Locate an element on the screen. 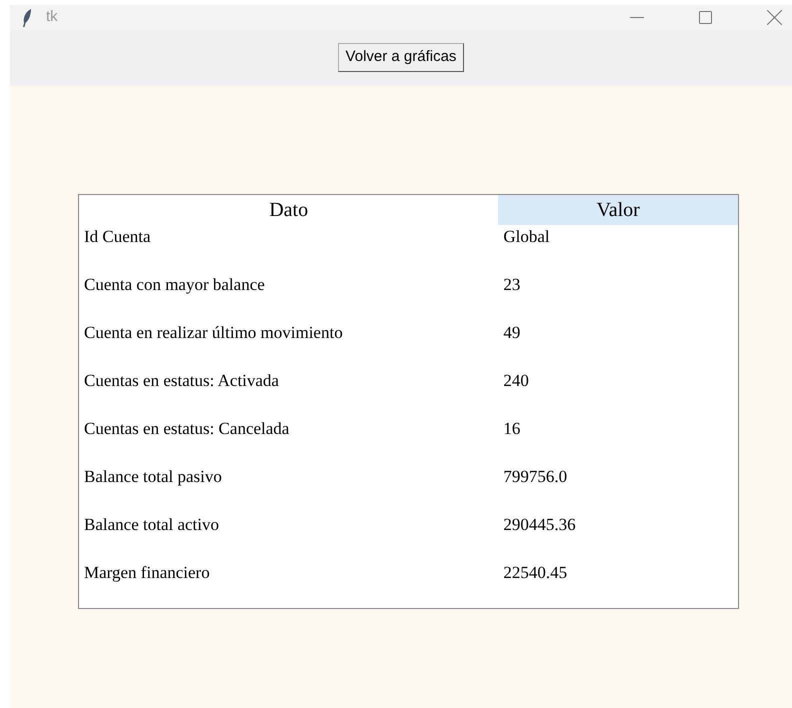 This screenshot has width=792, height=708. table-cell: 22540.45 is located at coordinates (535, 572).